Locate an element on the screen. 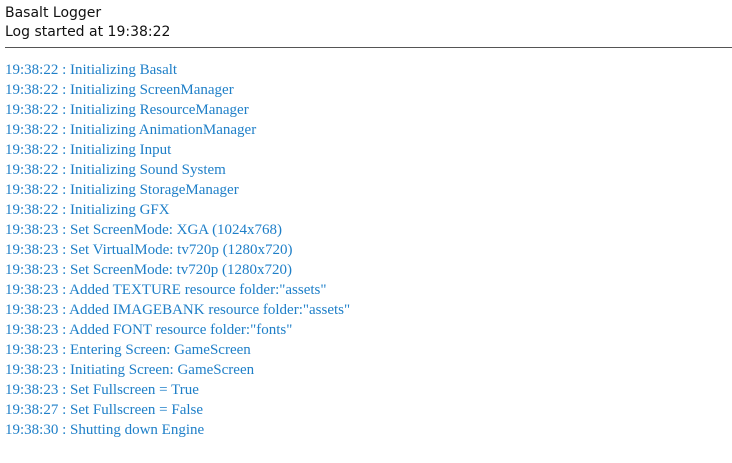 This screenshot has width=732, height=463. log-entry: 19:38:23 : Set Fullscreen = True is located at coordinates (102, 390).